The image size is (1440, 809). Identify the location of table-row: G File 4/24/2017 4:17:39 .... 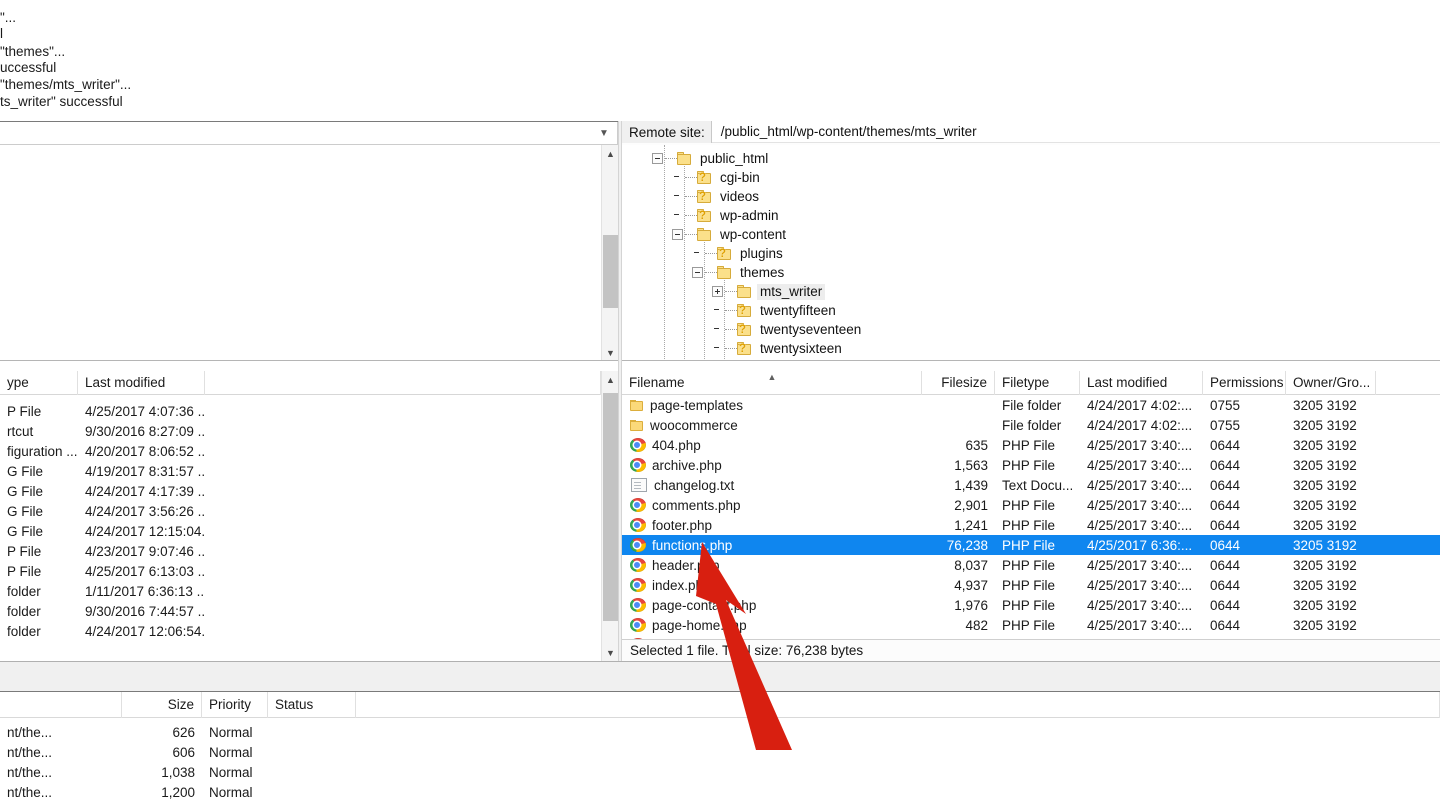
(309, 491).